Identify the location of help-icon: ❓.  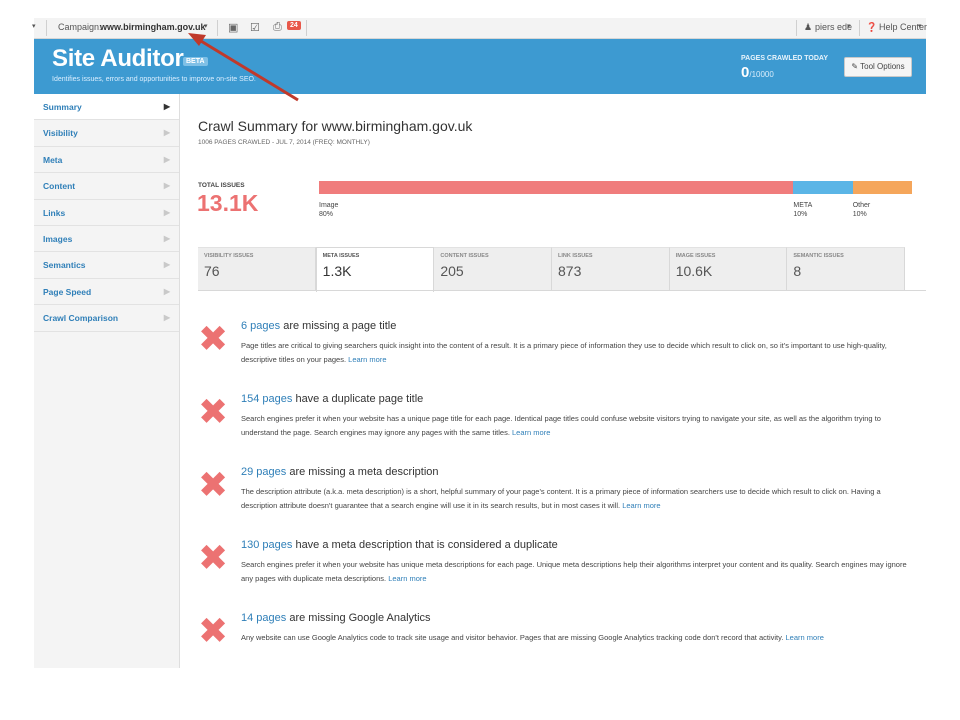
(871, 27).